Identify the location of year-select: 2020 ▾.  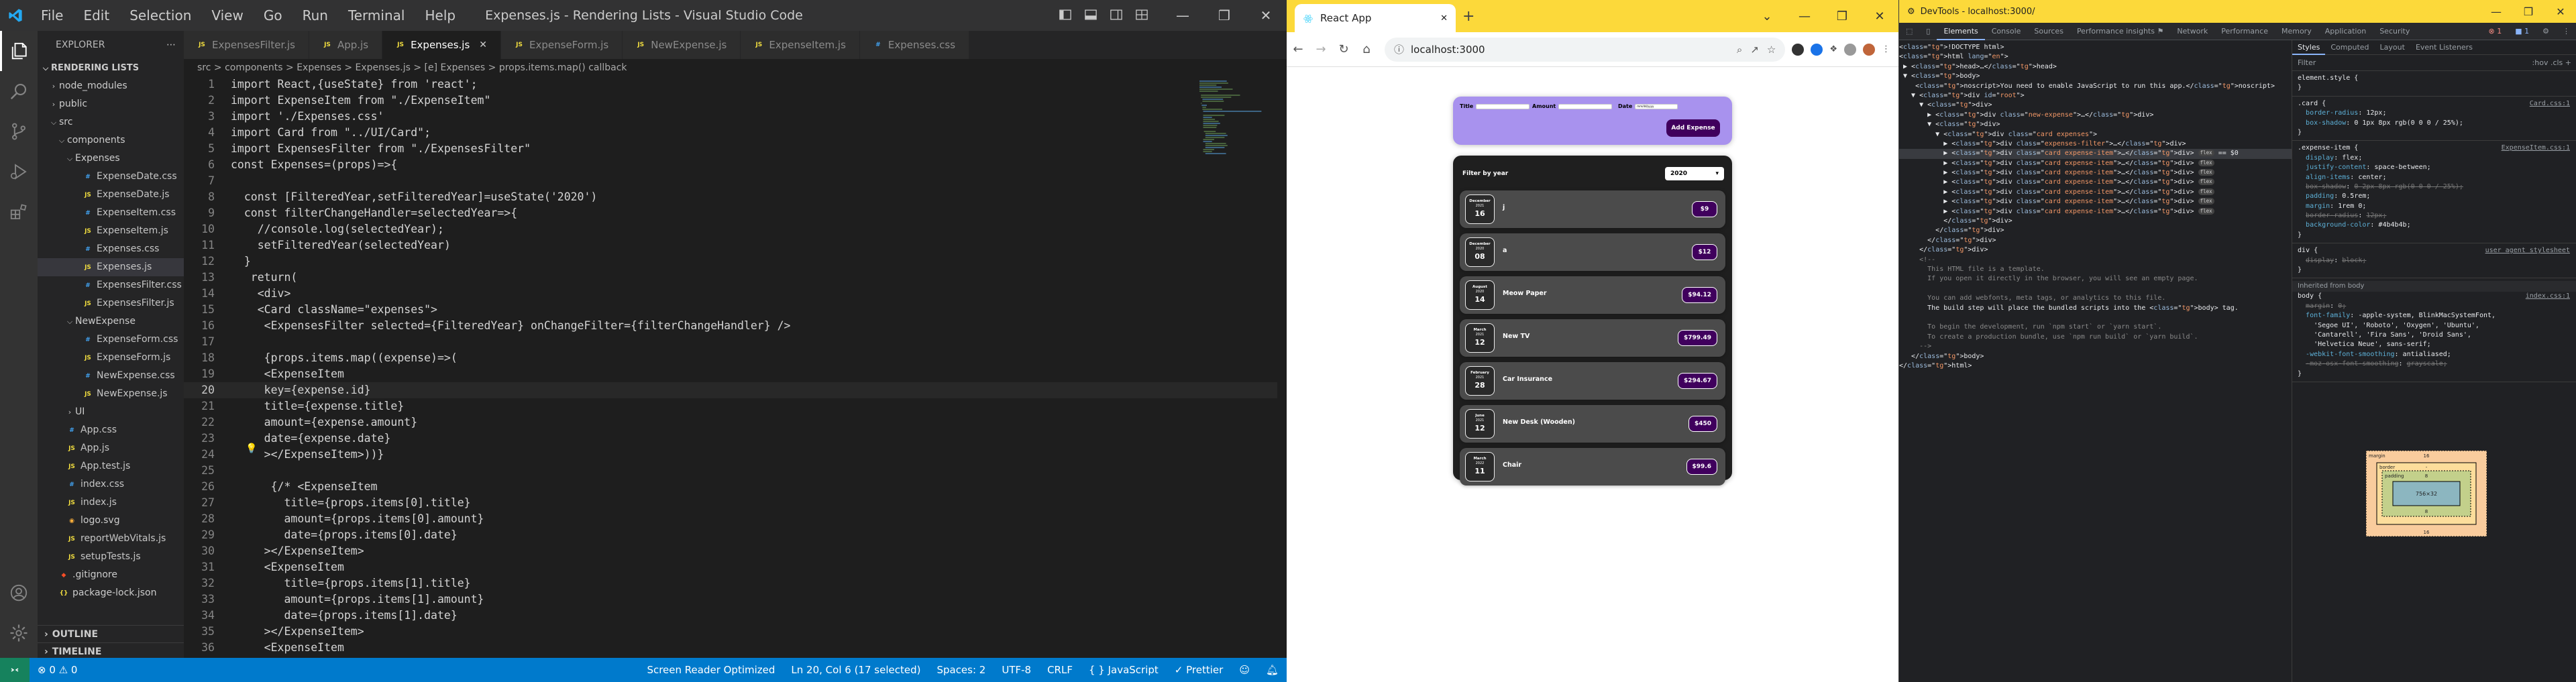
(1694, 173).